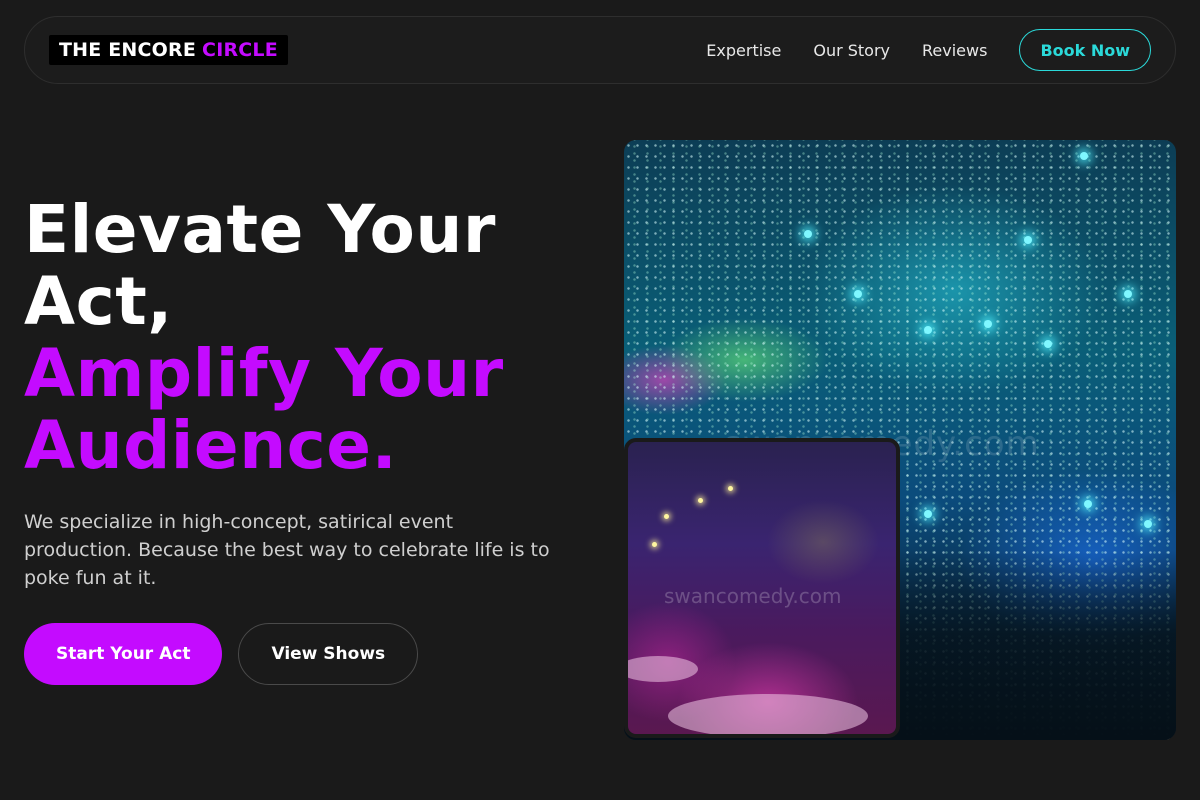 Image resolution: width=1200 pixels, height=800 pixels. I want to click on headline-line-2a: Amplify Your, so click(264, 373).